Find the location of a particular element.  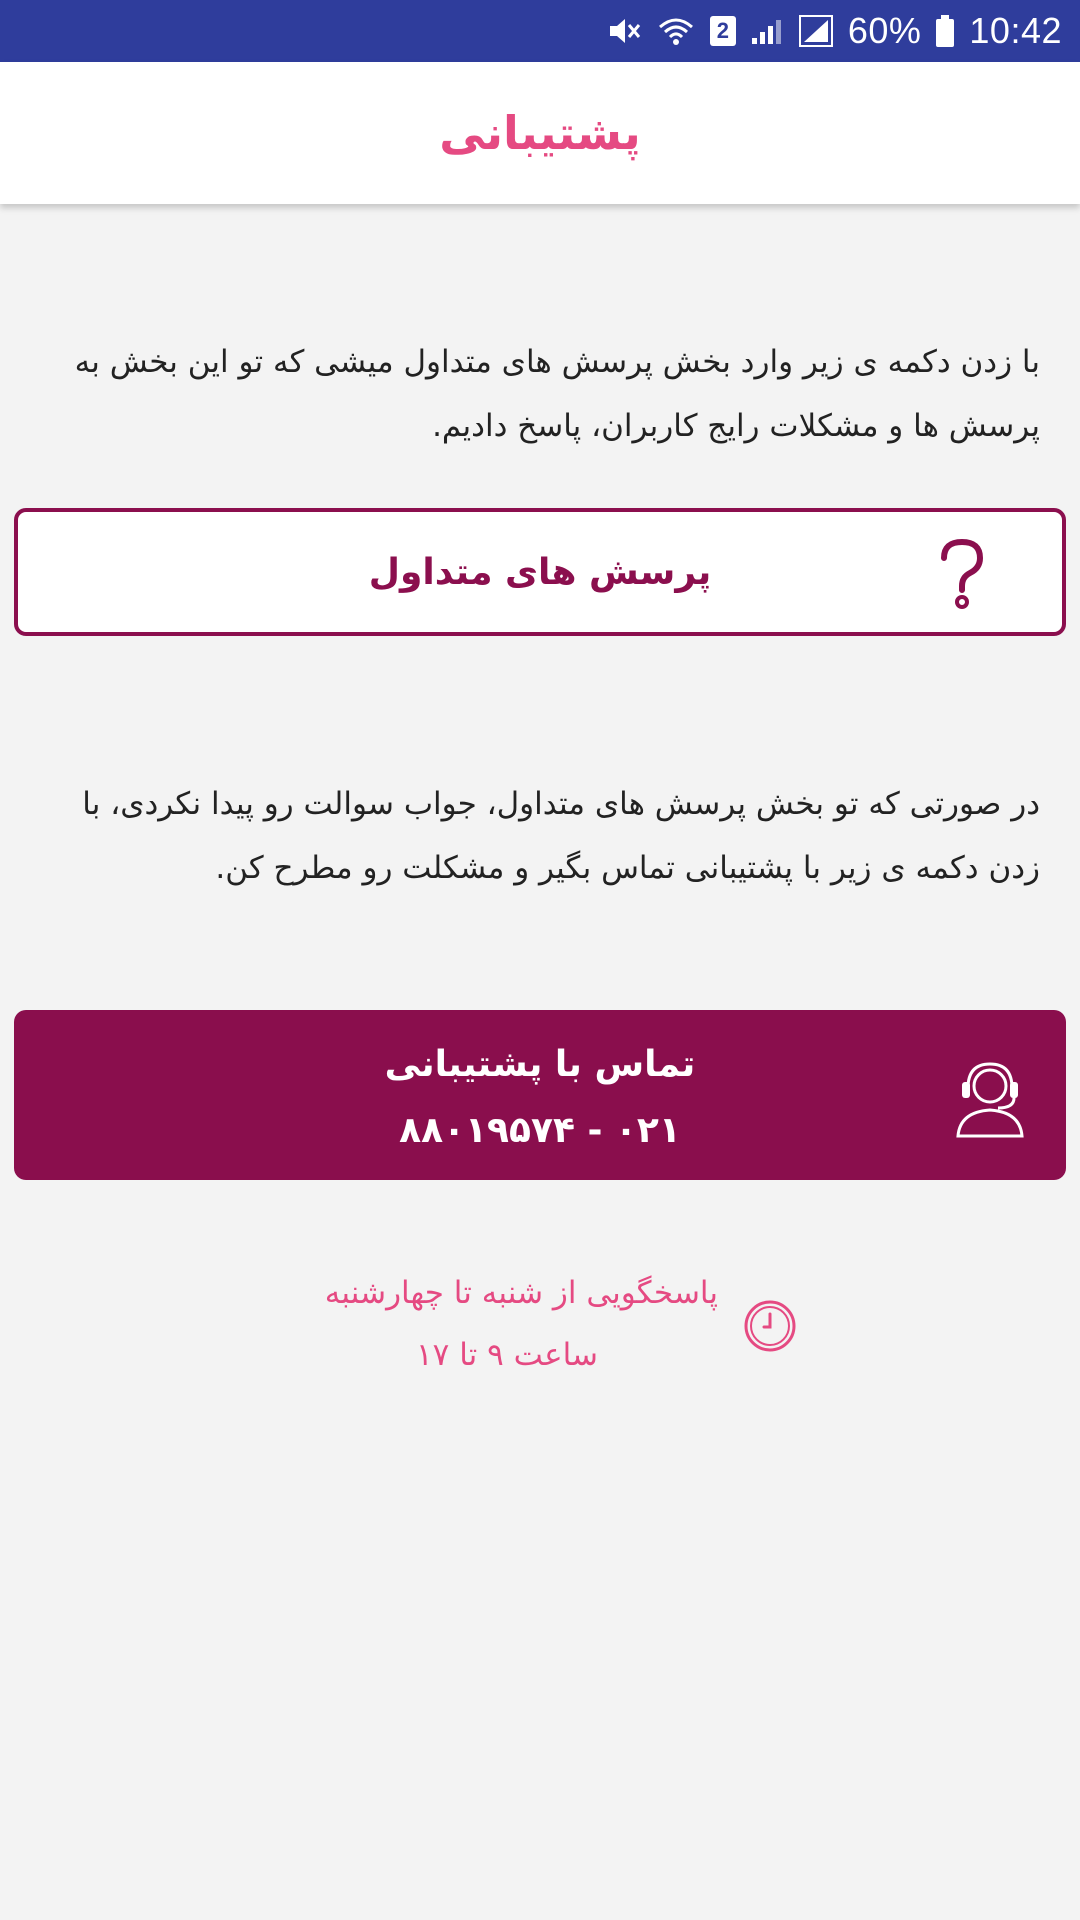

page-title: پشتیبانی is located at coordinates (540, 133).